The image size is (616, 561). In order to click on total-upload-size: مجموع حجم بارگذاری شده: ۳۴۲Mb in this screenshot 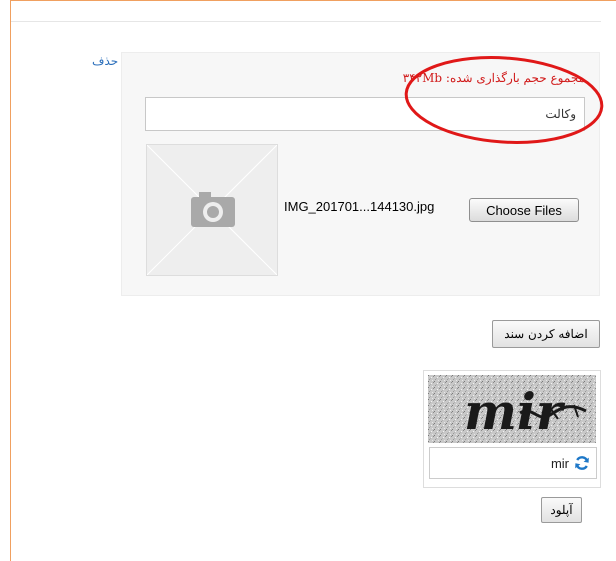, I will do `click(493, 78)`.